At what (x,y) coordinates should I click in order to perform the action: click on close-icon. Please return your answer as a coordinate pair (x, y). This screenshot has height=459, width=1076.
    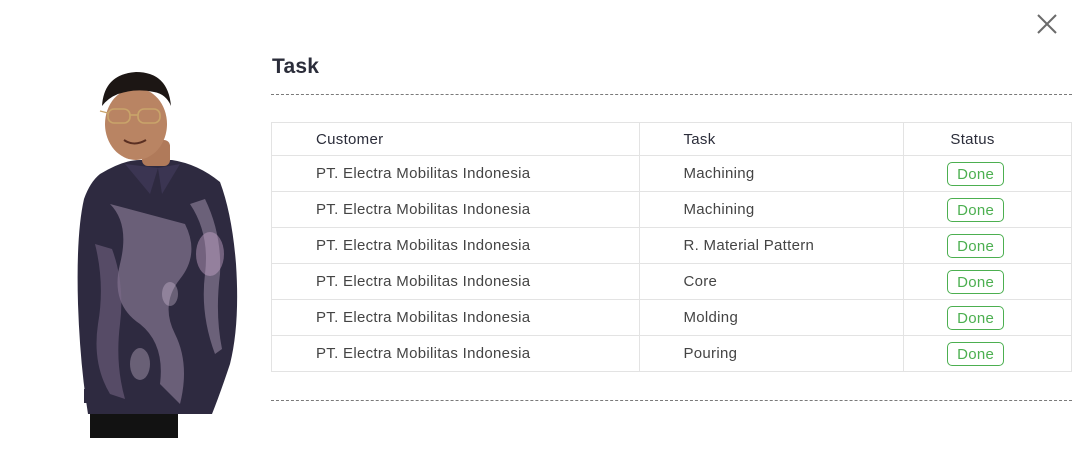
    Looking at the image, I should click on (1047, 24).